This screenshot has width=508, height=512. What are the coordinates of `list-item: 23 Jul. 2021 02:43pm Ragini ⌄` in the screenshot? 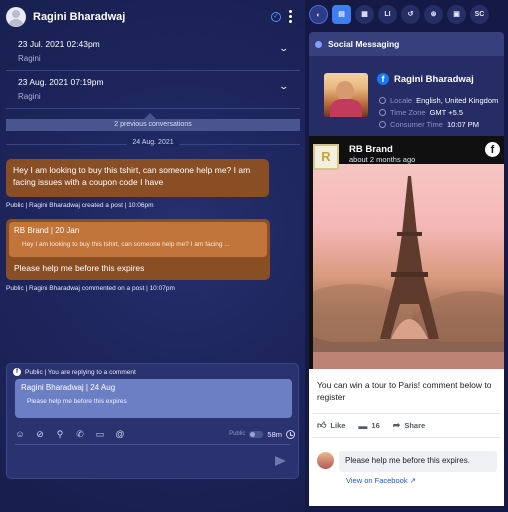 It's located at (153, 52).